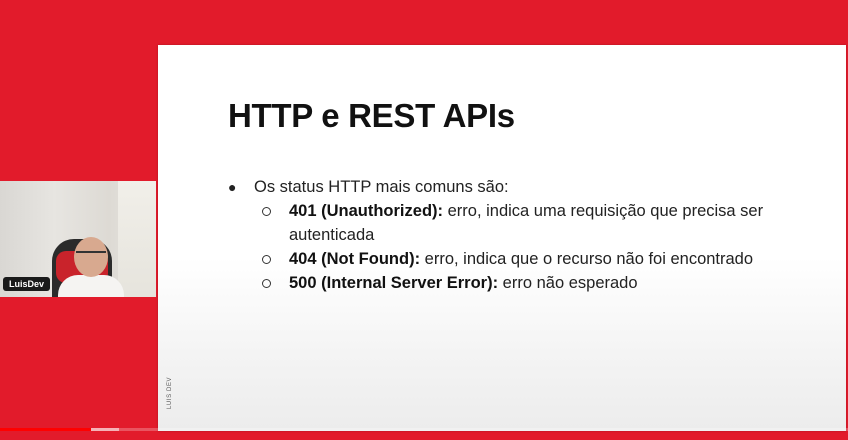  What do you see at coordinates (45, 429) in the screenshot?
I see `progress-played` at bounding box center [45, 429].